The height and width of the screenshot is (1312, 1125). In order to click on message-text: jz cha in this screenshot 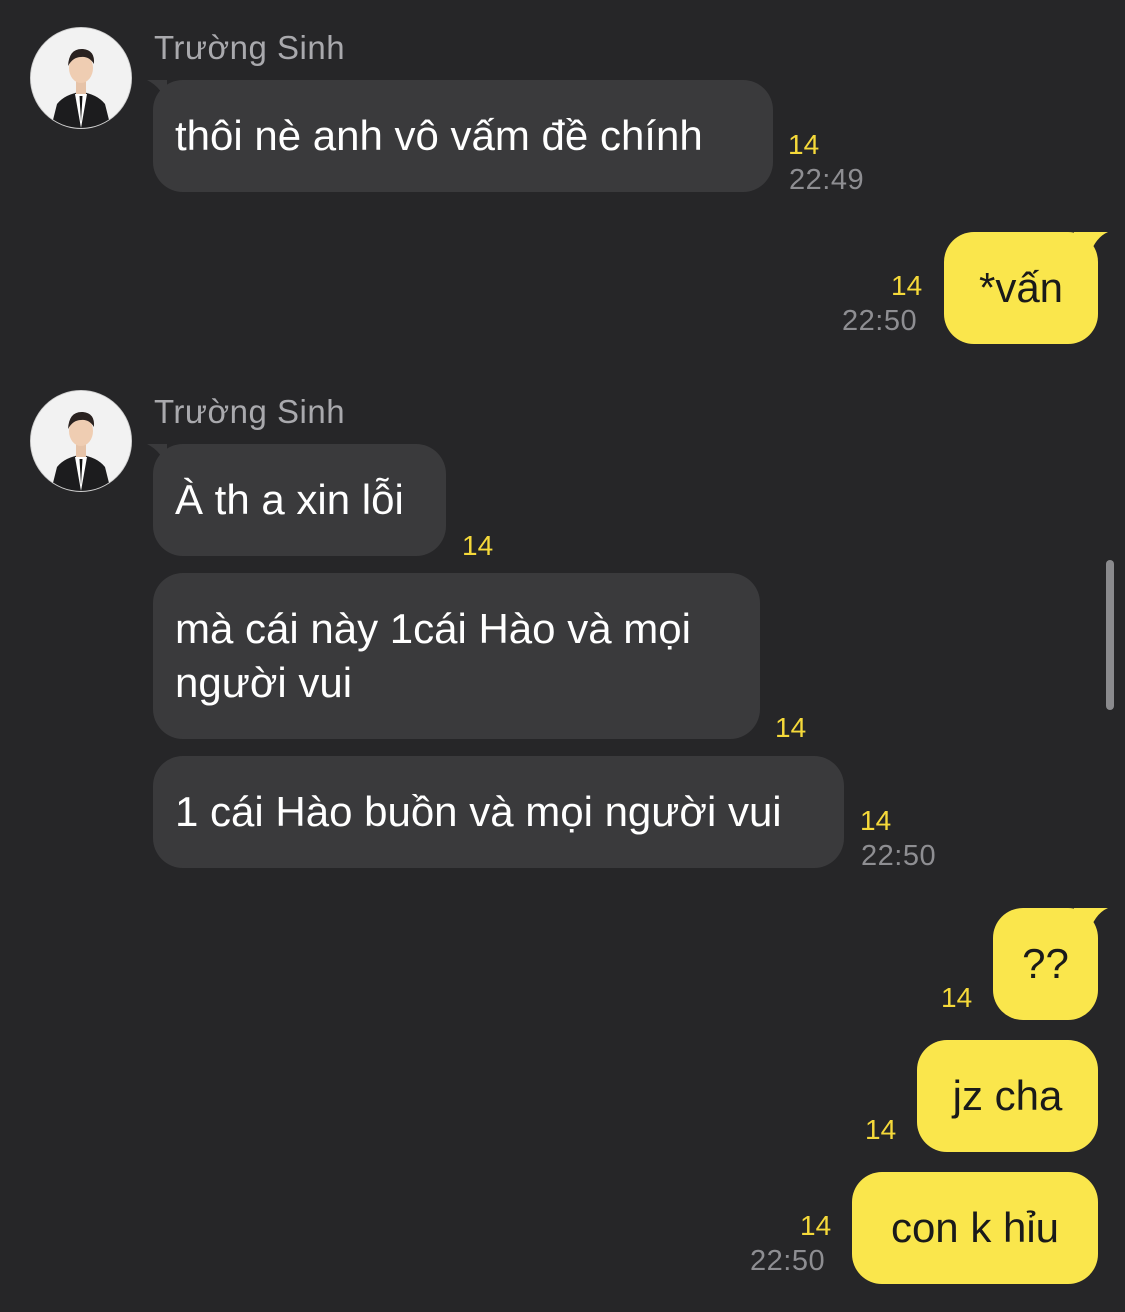, I will do `click(1007, 1095)`.